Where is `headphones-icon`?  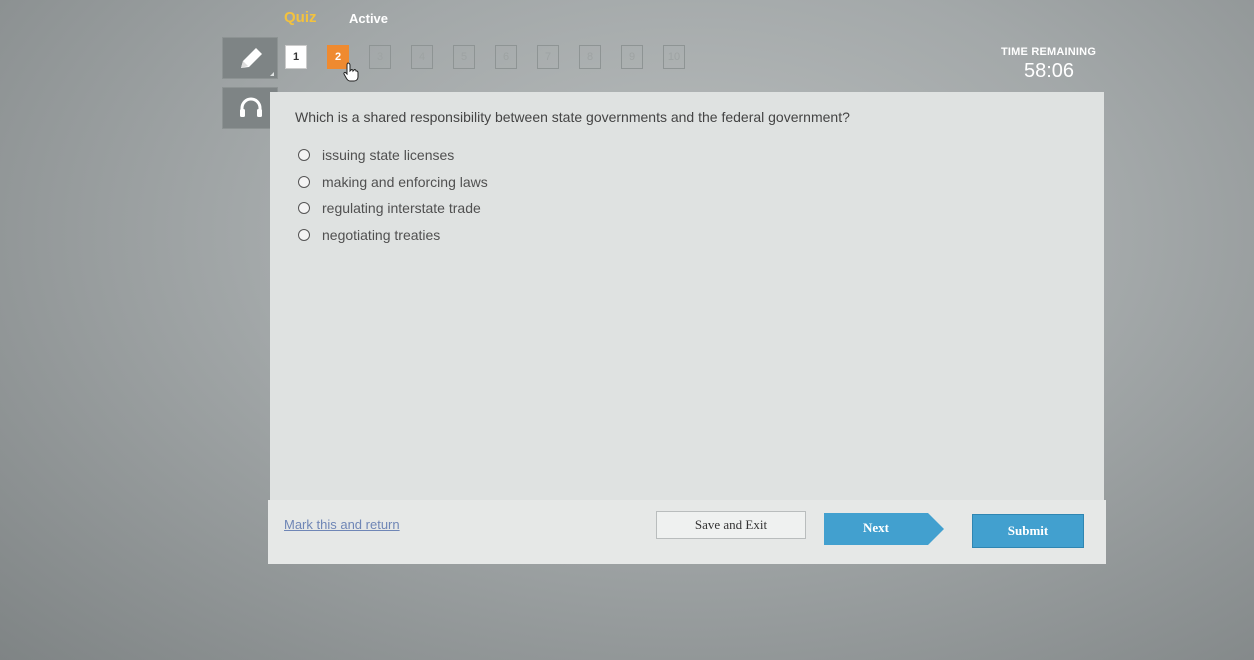
headphones-icon is located at coordinates (251, 107).